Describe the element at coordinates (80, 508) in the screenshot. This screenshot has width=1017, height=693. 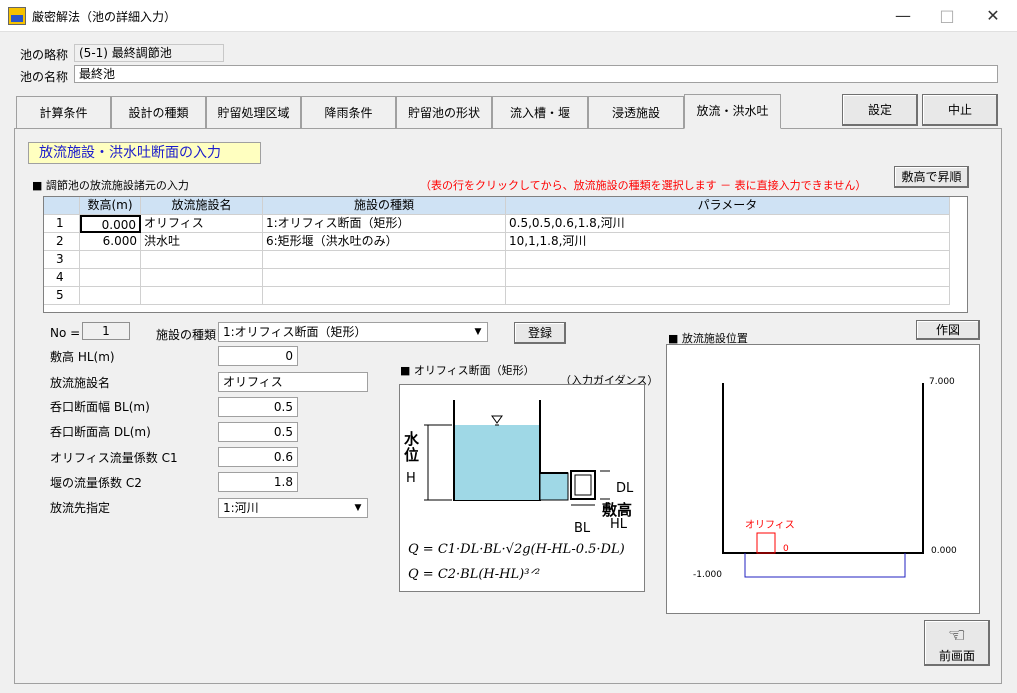
I see `dest-label: 放流先指定` at that location.